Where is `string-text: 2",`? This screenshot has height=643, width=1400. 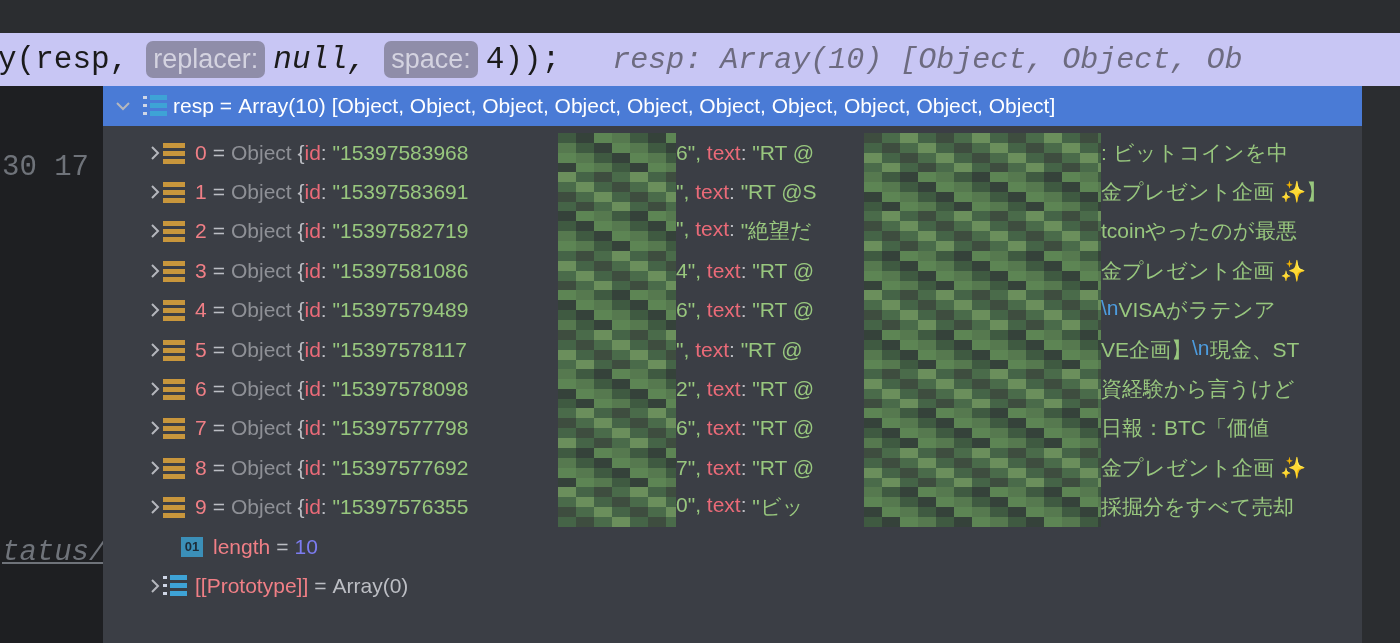
string-text: 2", is located at coordinates (689, 389).